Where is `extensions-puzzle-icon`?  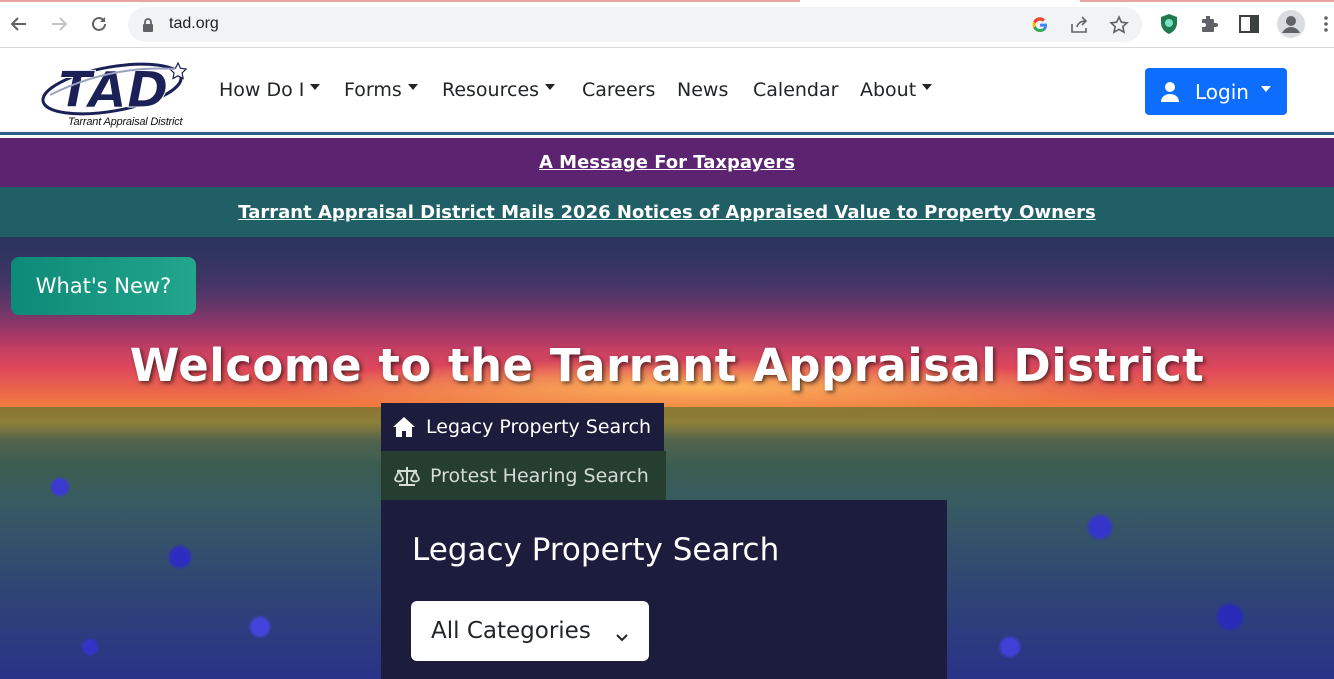
extensions-puzzle-icon is located at coordinates (1209, 24).